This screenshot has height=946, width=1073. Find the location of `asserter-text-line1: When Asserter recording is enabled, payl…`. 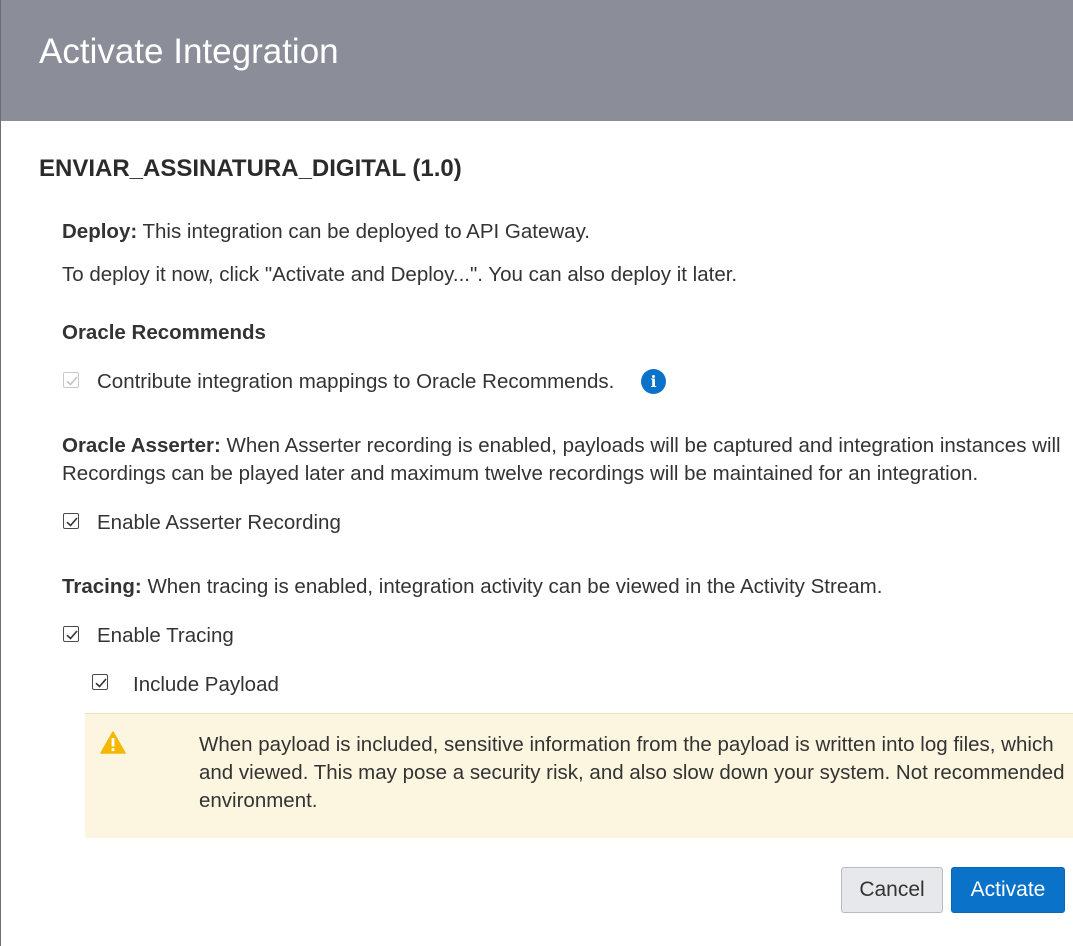

asserter-text-line1: When Asserter recording is enabled, payl… is located at coordinates (640, 445).